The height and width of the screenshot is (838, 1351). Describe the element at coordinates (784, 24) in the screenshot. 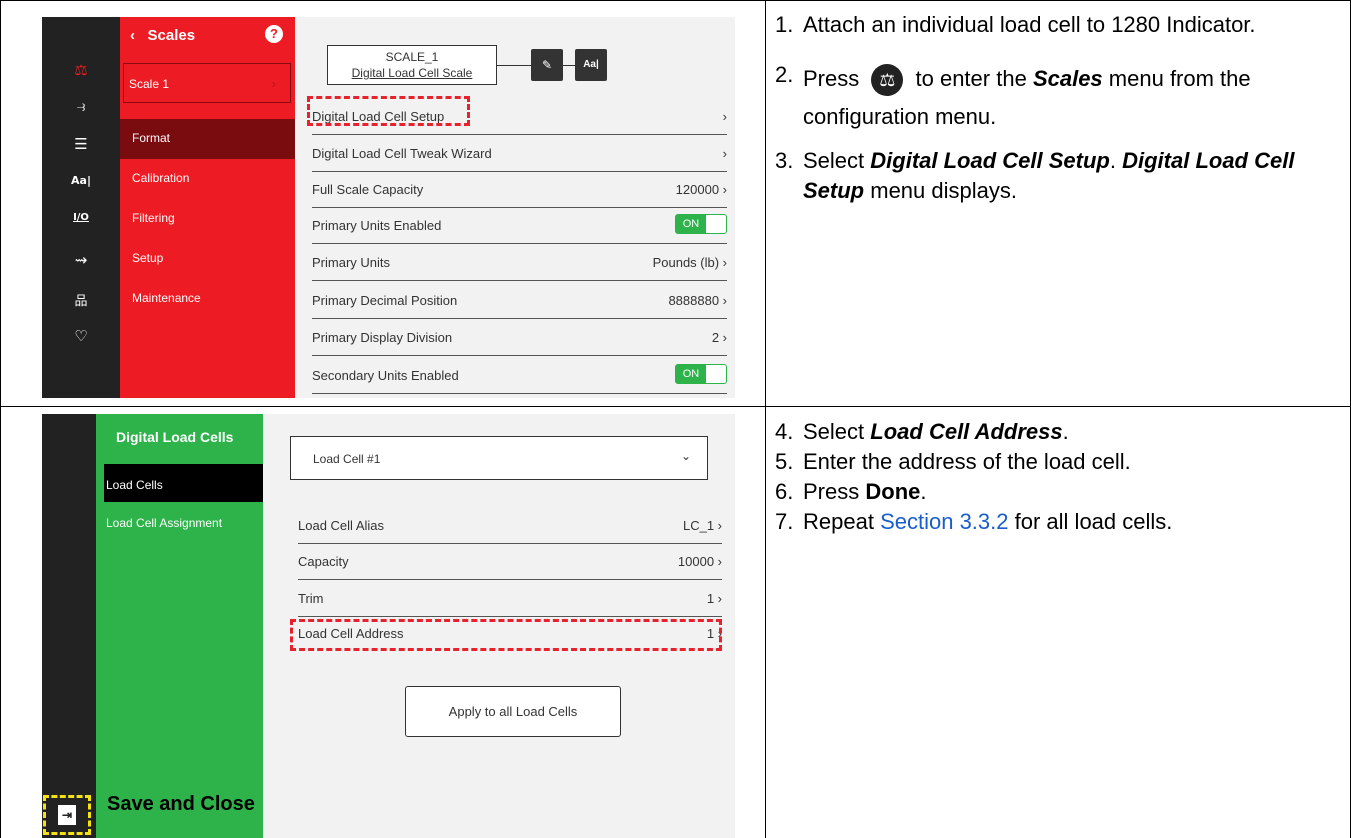

I see `step-number: 1.` at that location.